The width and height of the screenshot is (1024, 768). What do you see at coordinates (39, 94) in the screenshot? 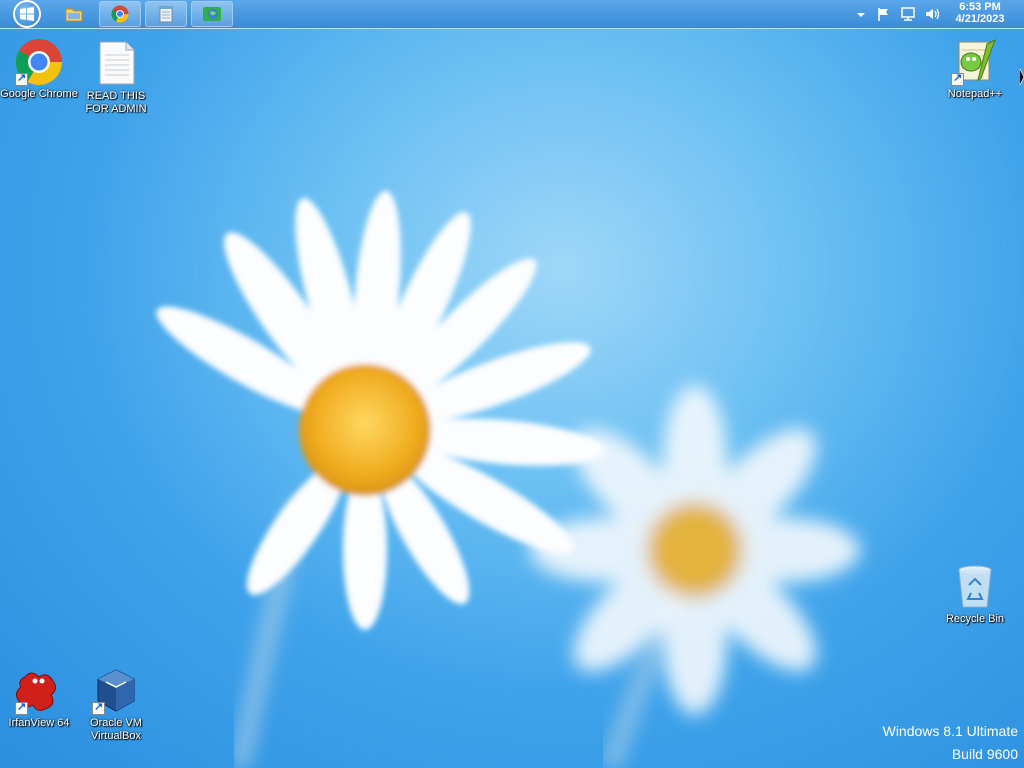
I see `desktop-icon-label: Google Chrome` at bounding box center [39, 94].